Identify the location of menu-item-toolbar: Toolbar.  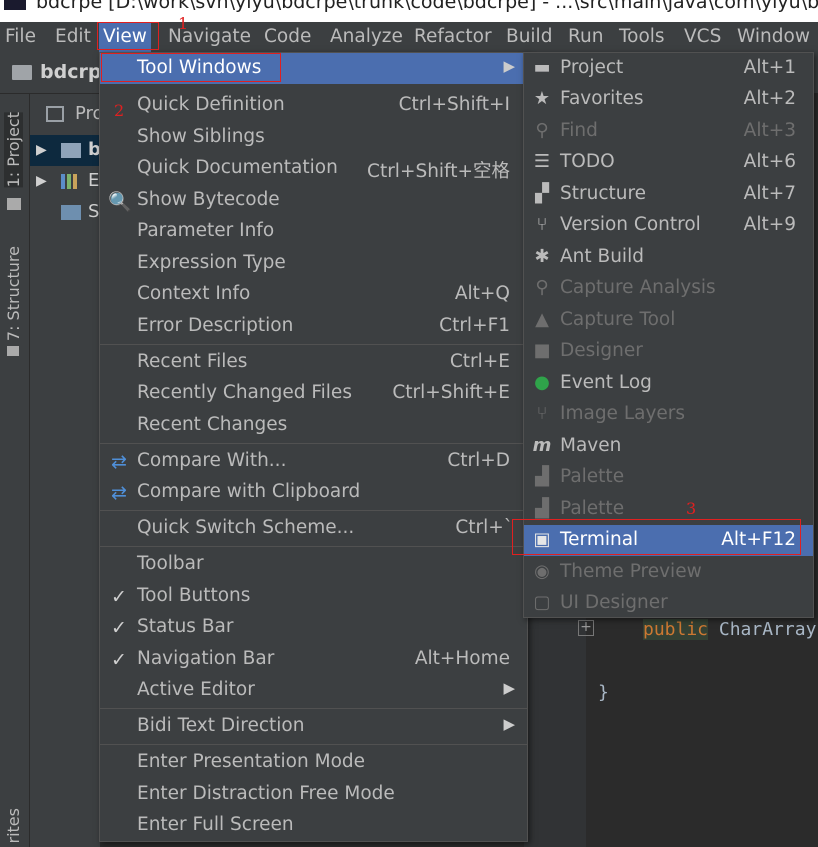
(313, 564).